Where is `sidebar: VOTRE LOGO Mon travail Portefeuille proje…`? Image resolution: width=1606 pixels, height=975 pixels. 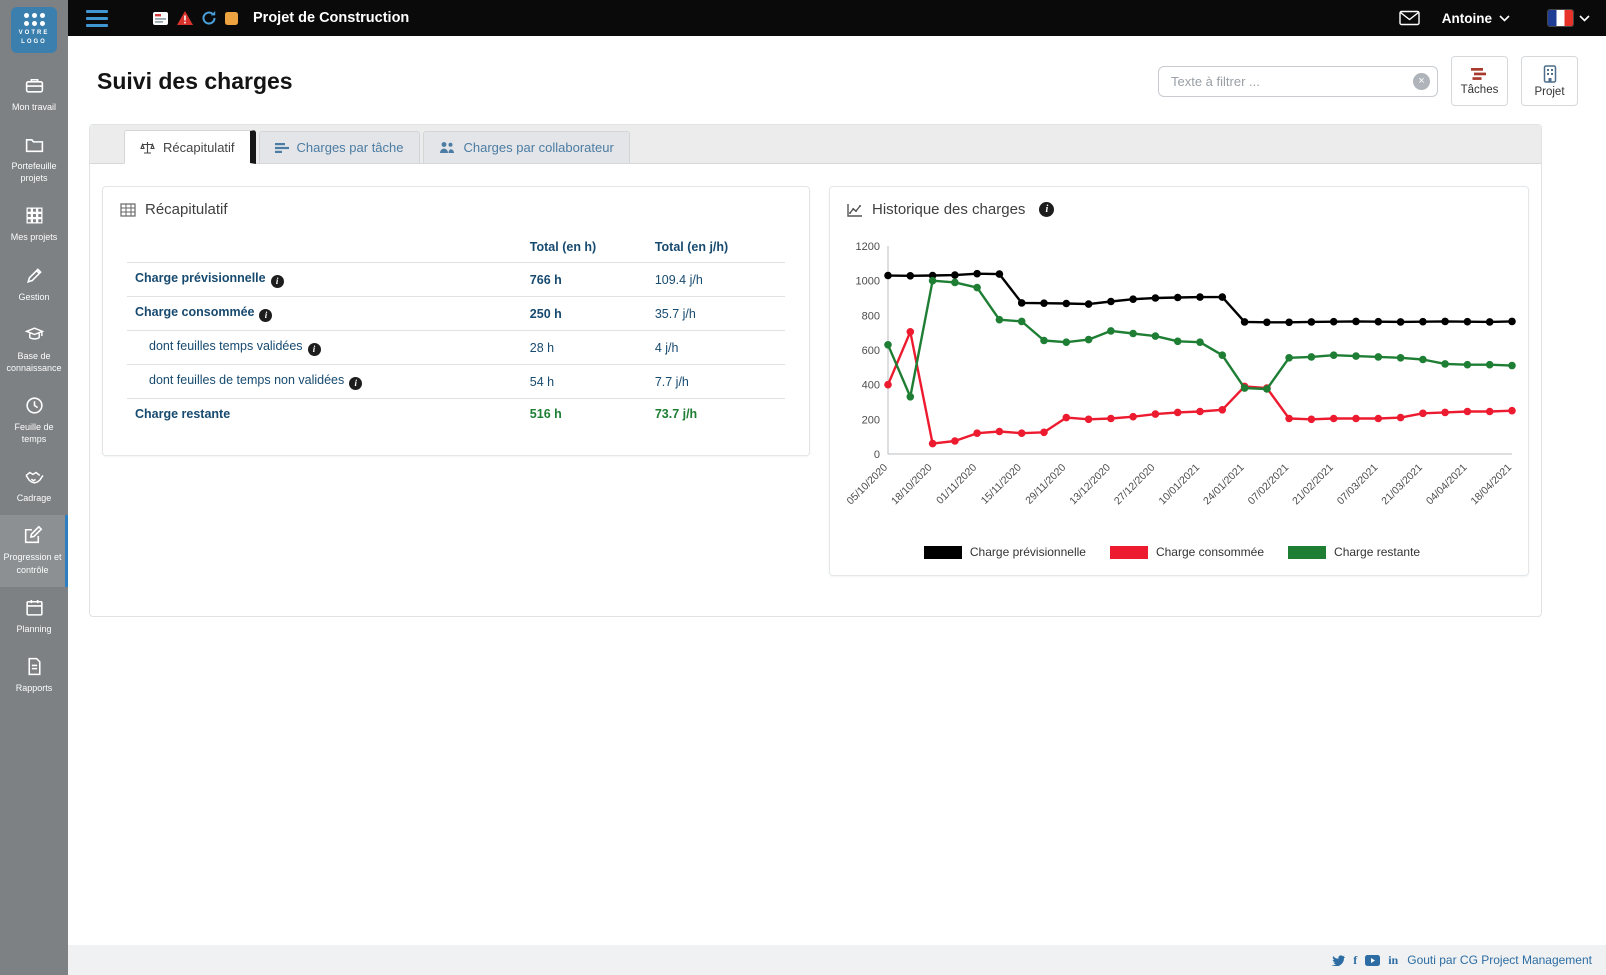 sidebar: VOTRE LOGO Mon travail Portefeuille proje… is located at coordinates (34, 487).